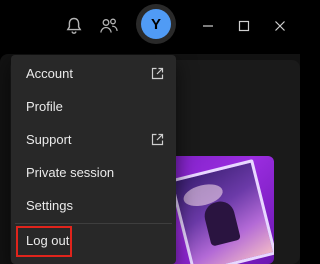 This screenshot has width=320, height=264. I want to click on friends-activity-icon, so click(109, 26).